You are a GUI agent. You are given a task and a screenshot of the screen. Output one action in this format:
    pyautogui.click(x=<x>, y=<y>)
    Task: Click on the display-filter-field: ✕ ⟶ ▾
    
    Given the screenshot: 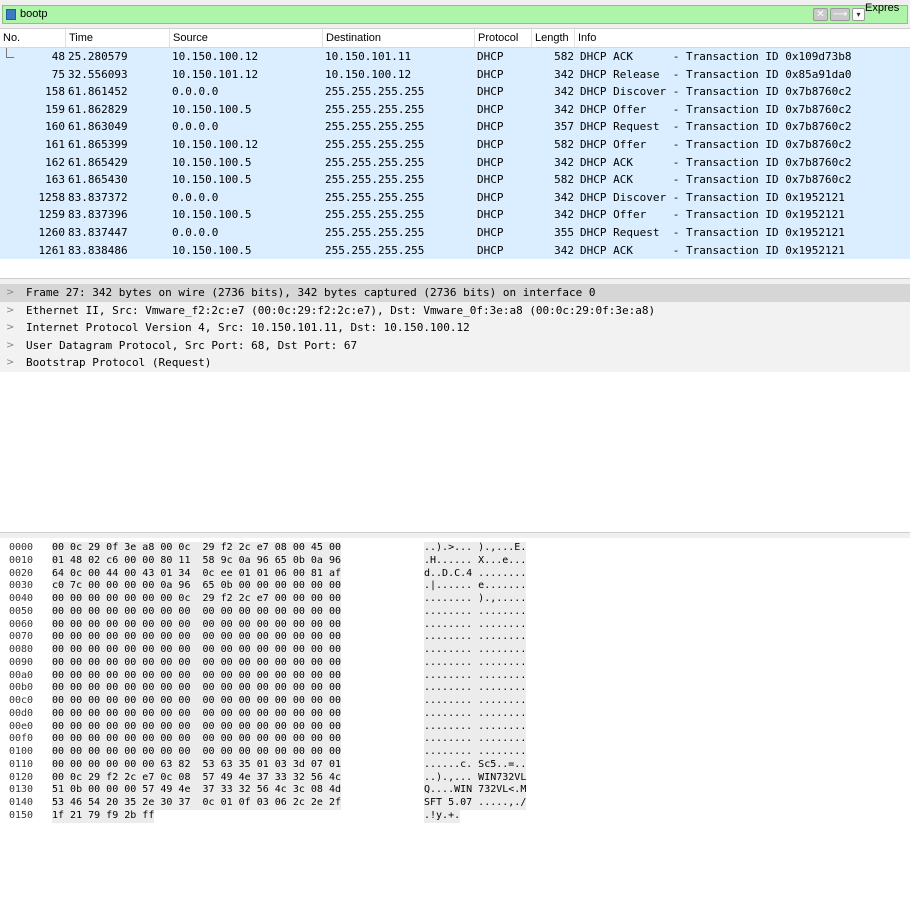 What is the action you would take?
    pyautogui.click(x=455, y=14)
    